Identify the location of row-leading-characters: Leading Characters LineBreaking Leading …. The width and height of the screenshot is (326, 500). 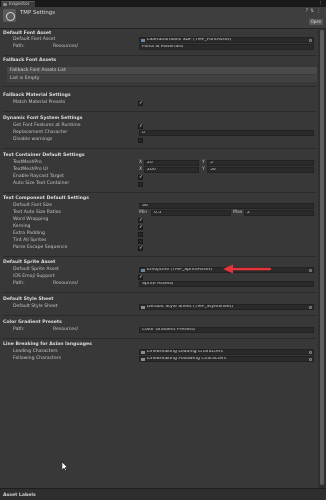
(164, 352).